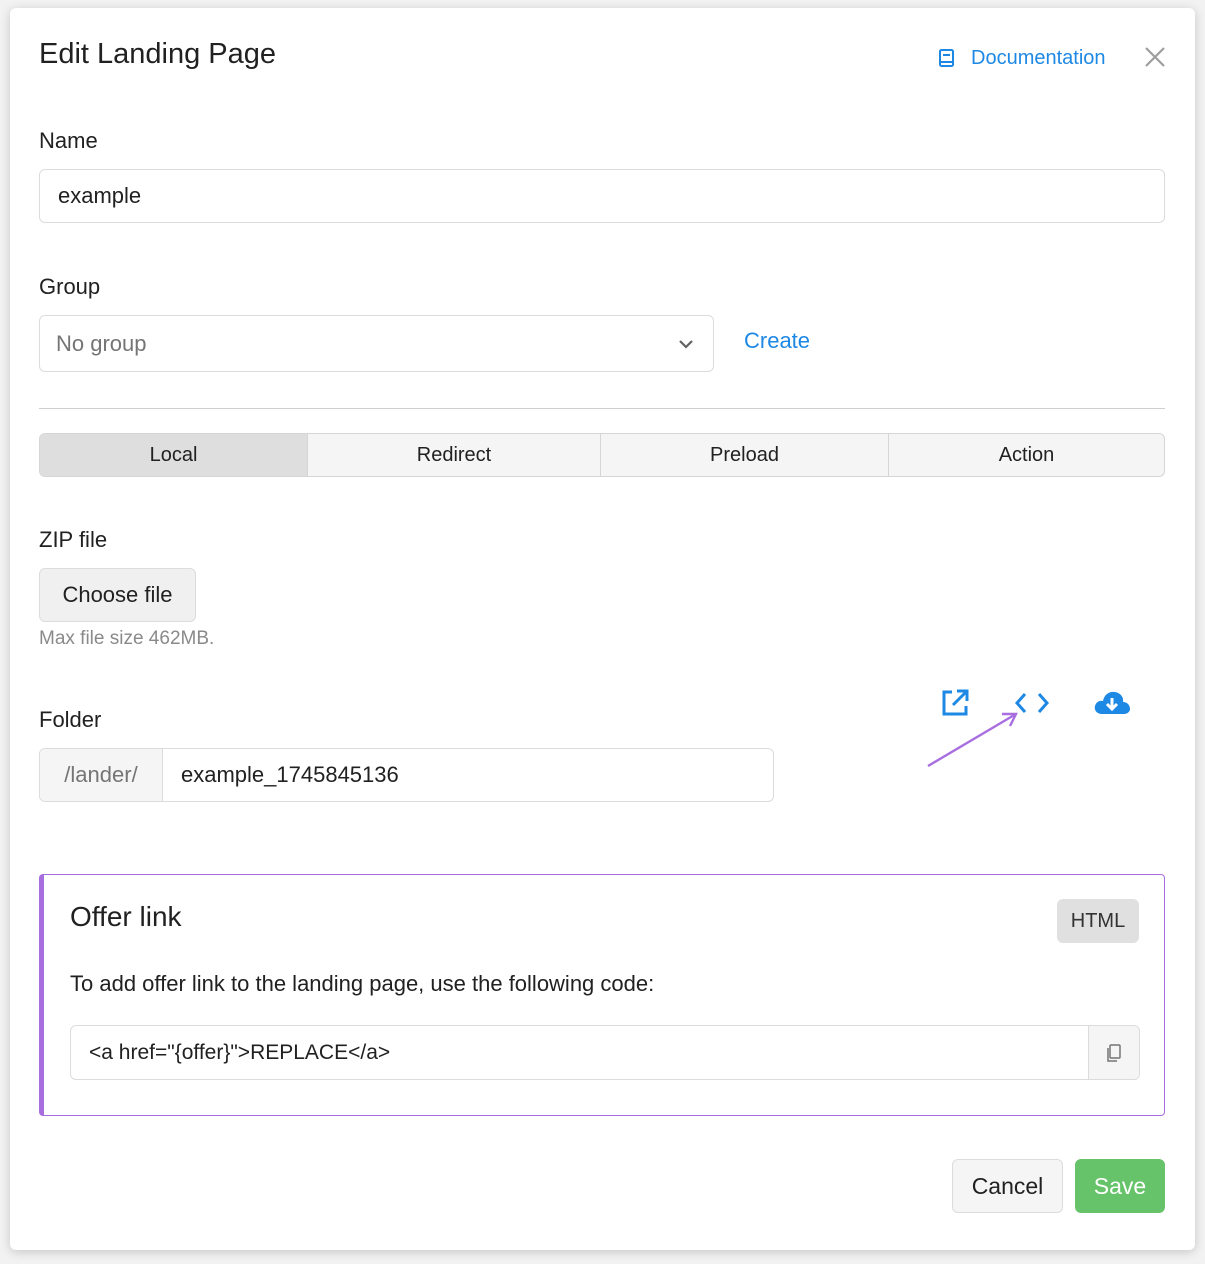  I want to click on folder-label: Folder, so click(70, 719).